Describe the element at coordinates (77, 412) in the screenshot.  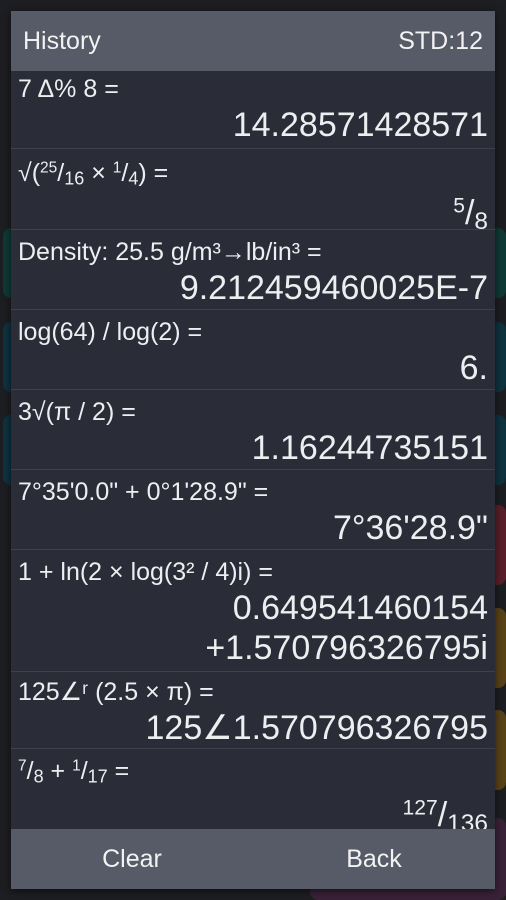
I see `entry-expression: 3√(π / 2) =` at that location.